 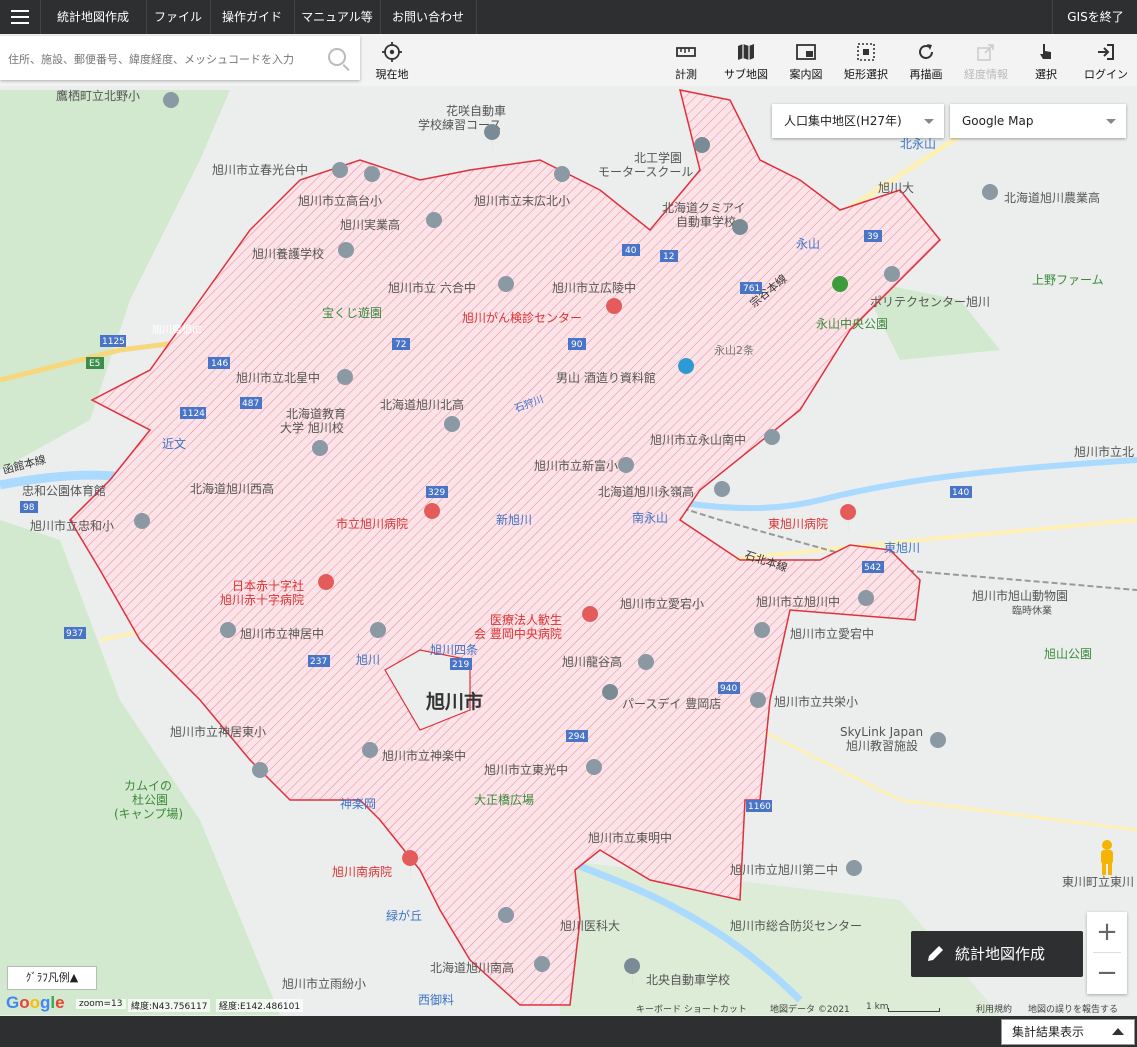 What do you see at coordinates (250, 404) in the screenshot?
I see `road-number: 487` at bounding box center [250, 404].